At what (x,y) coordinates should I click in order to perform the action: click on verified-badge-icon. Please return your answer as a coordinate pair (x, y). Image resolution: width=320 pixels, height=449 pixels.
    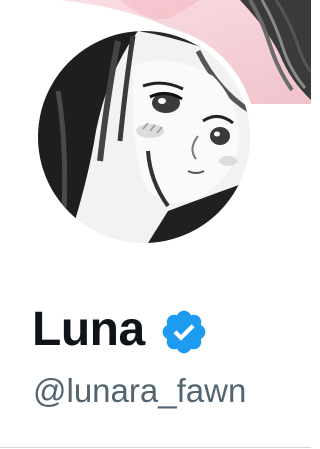
    Looking at the image, I should click on (184, 332).